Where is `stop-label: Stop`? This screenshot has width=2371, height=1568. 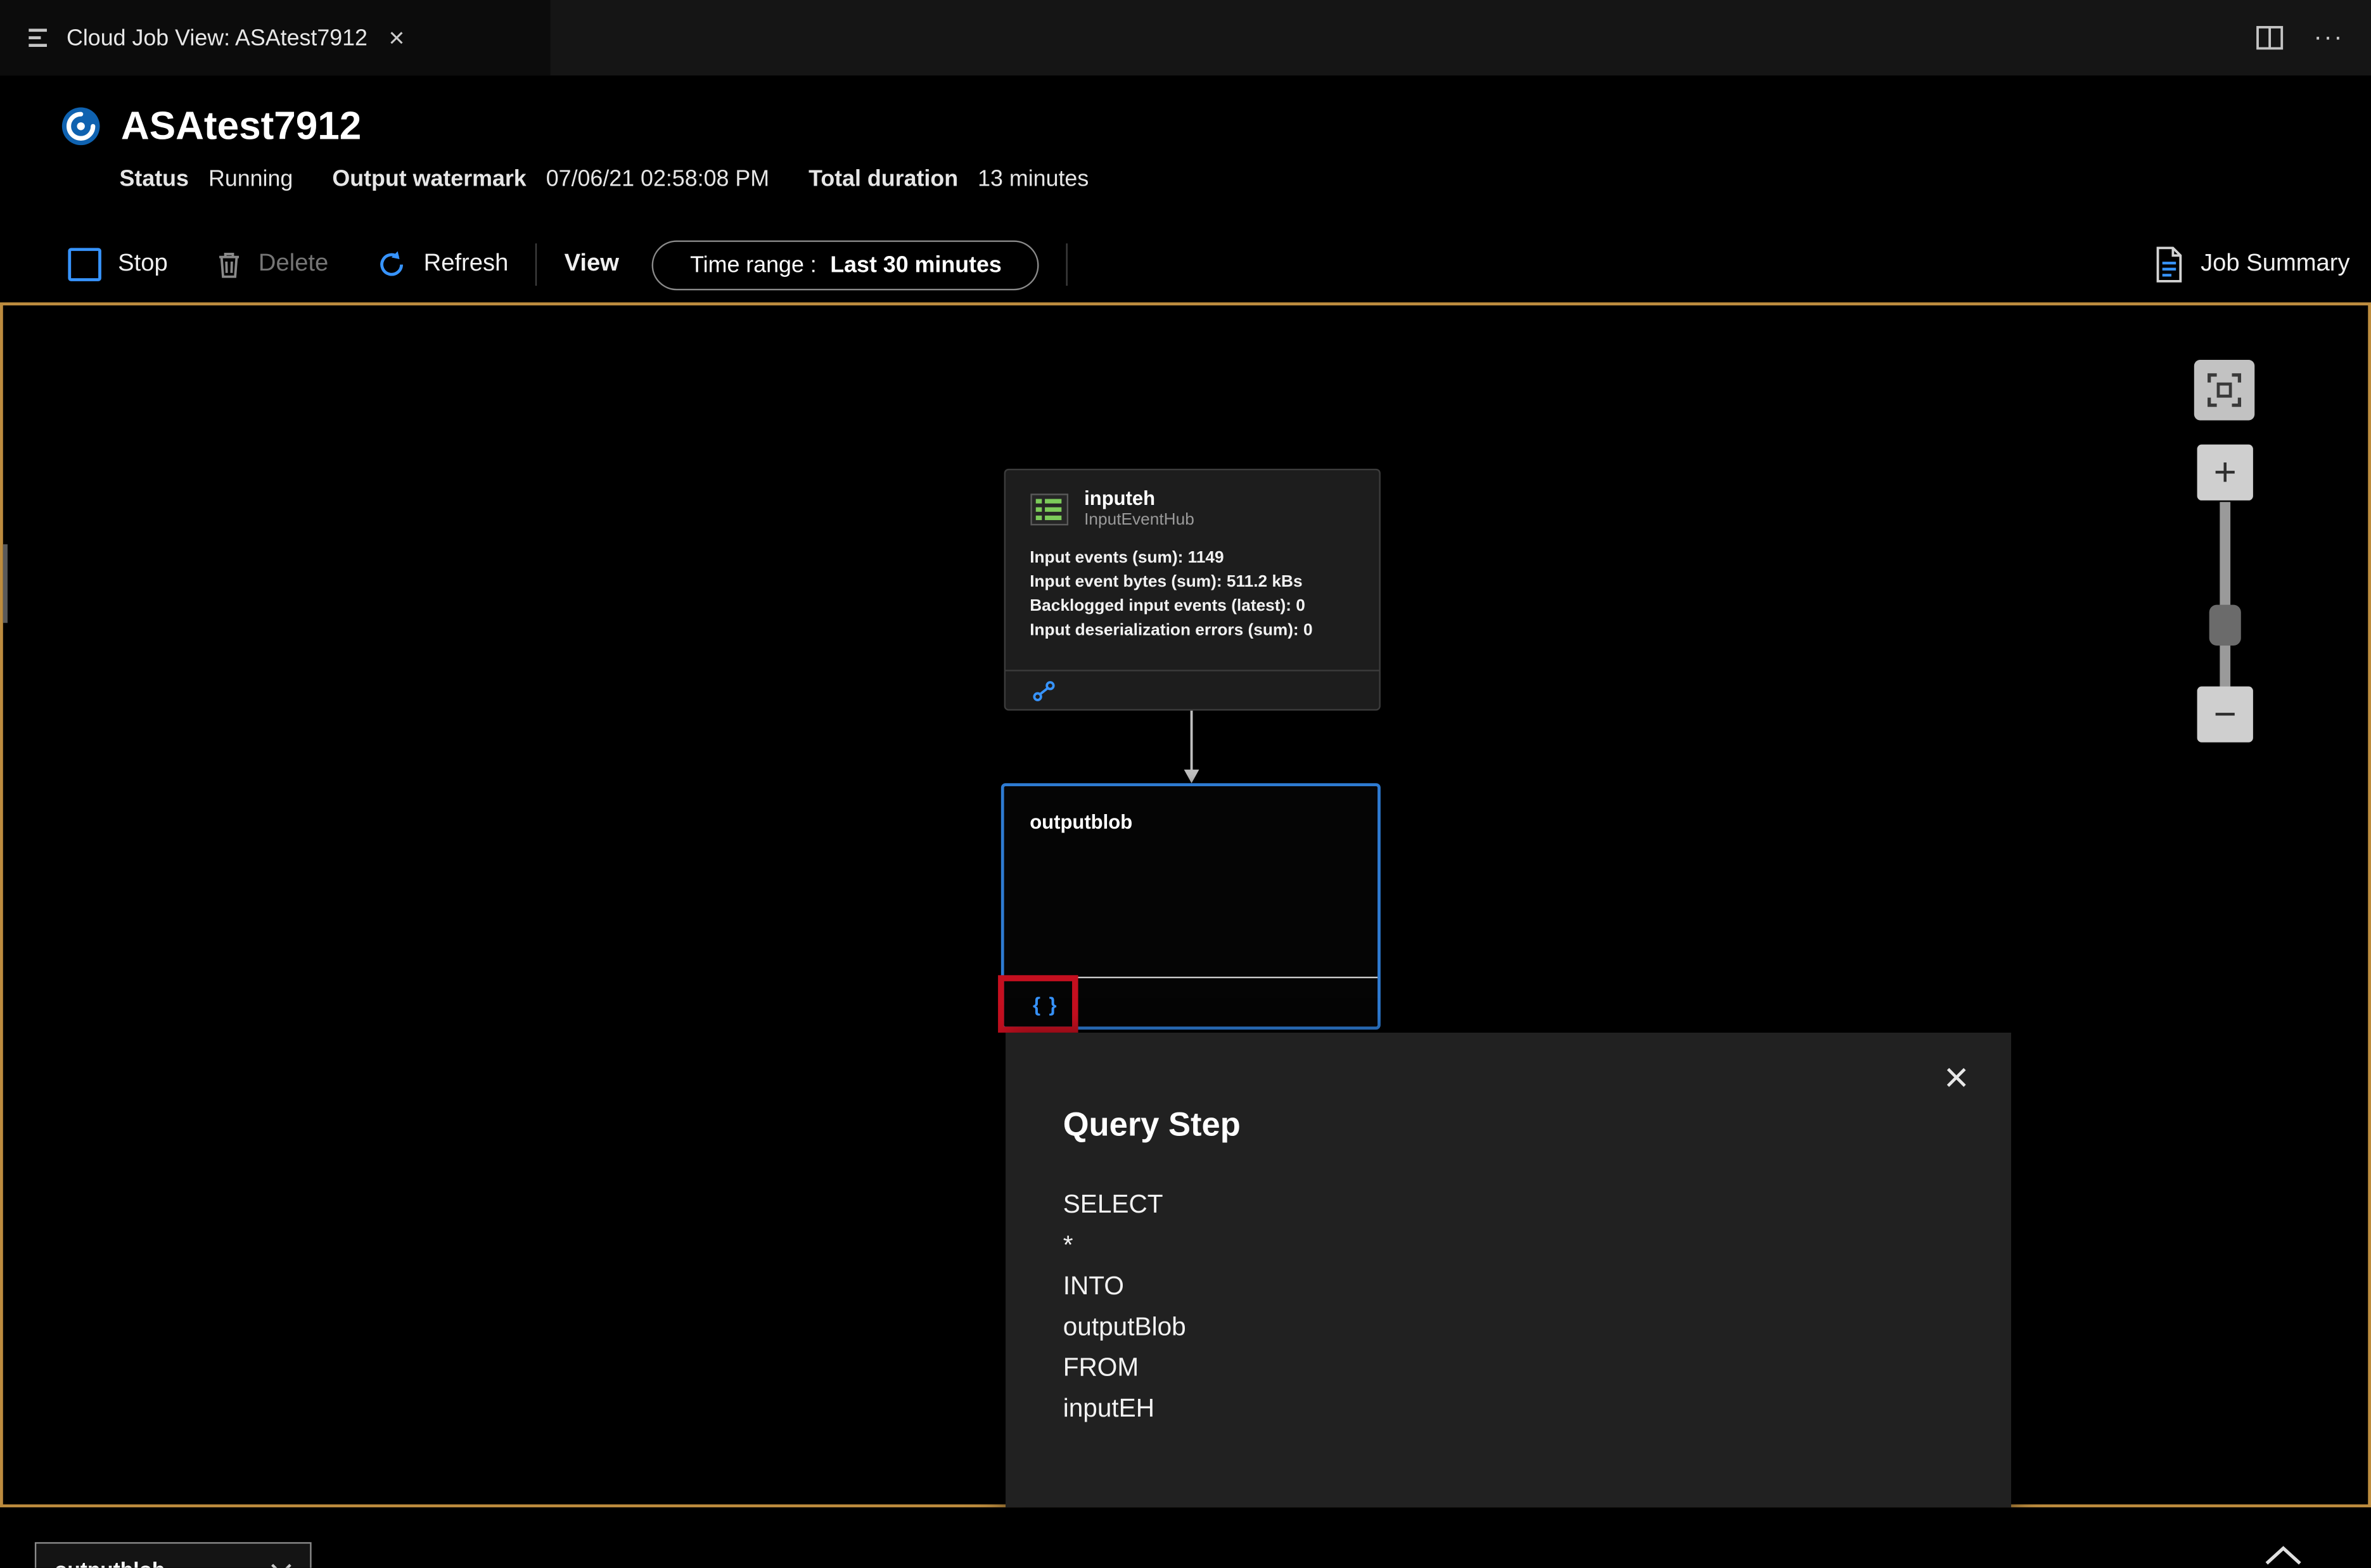 stop-label: Stop is located at coordinates (143, 264).